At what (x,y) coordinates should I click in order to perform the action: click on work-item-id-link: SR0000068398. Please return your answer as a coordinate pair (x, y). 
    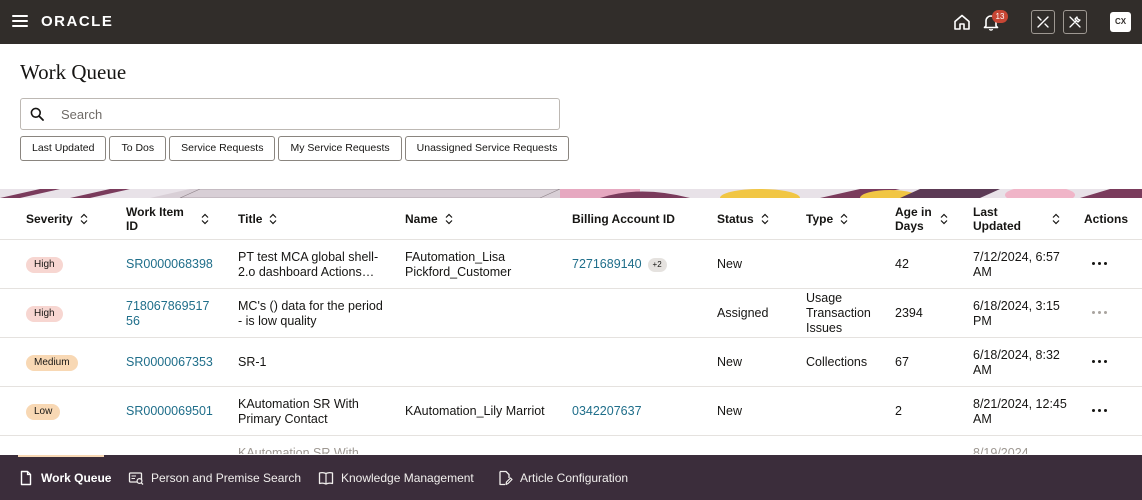
    Looking at the image, I should click on (169, 264).